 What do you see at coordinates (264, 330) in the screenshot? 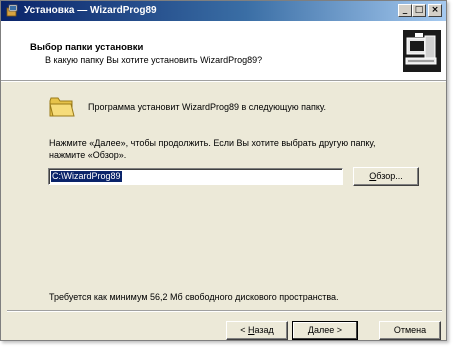
I see `back-label: азад` at bounding box center [264, 330].